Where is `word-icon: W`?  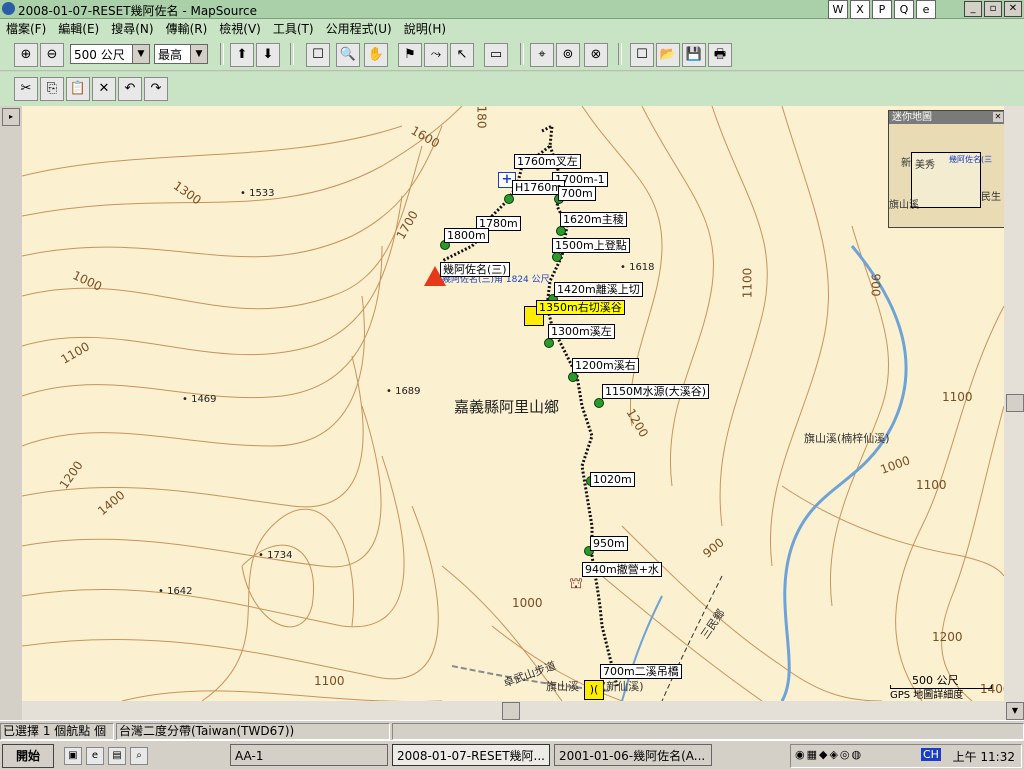
word-icon: W is located at coordinates (838, 9).